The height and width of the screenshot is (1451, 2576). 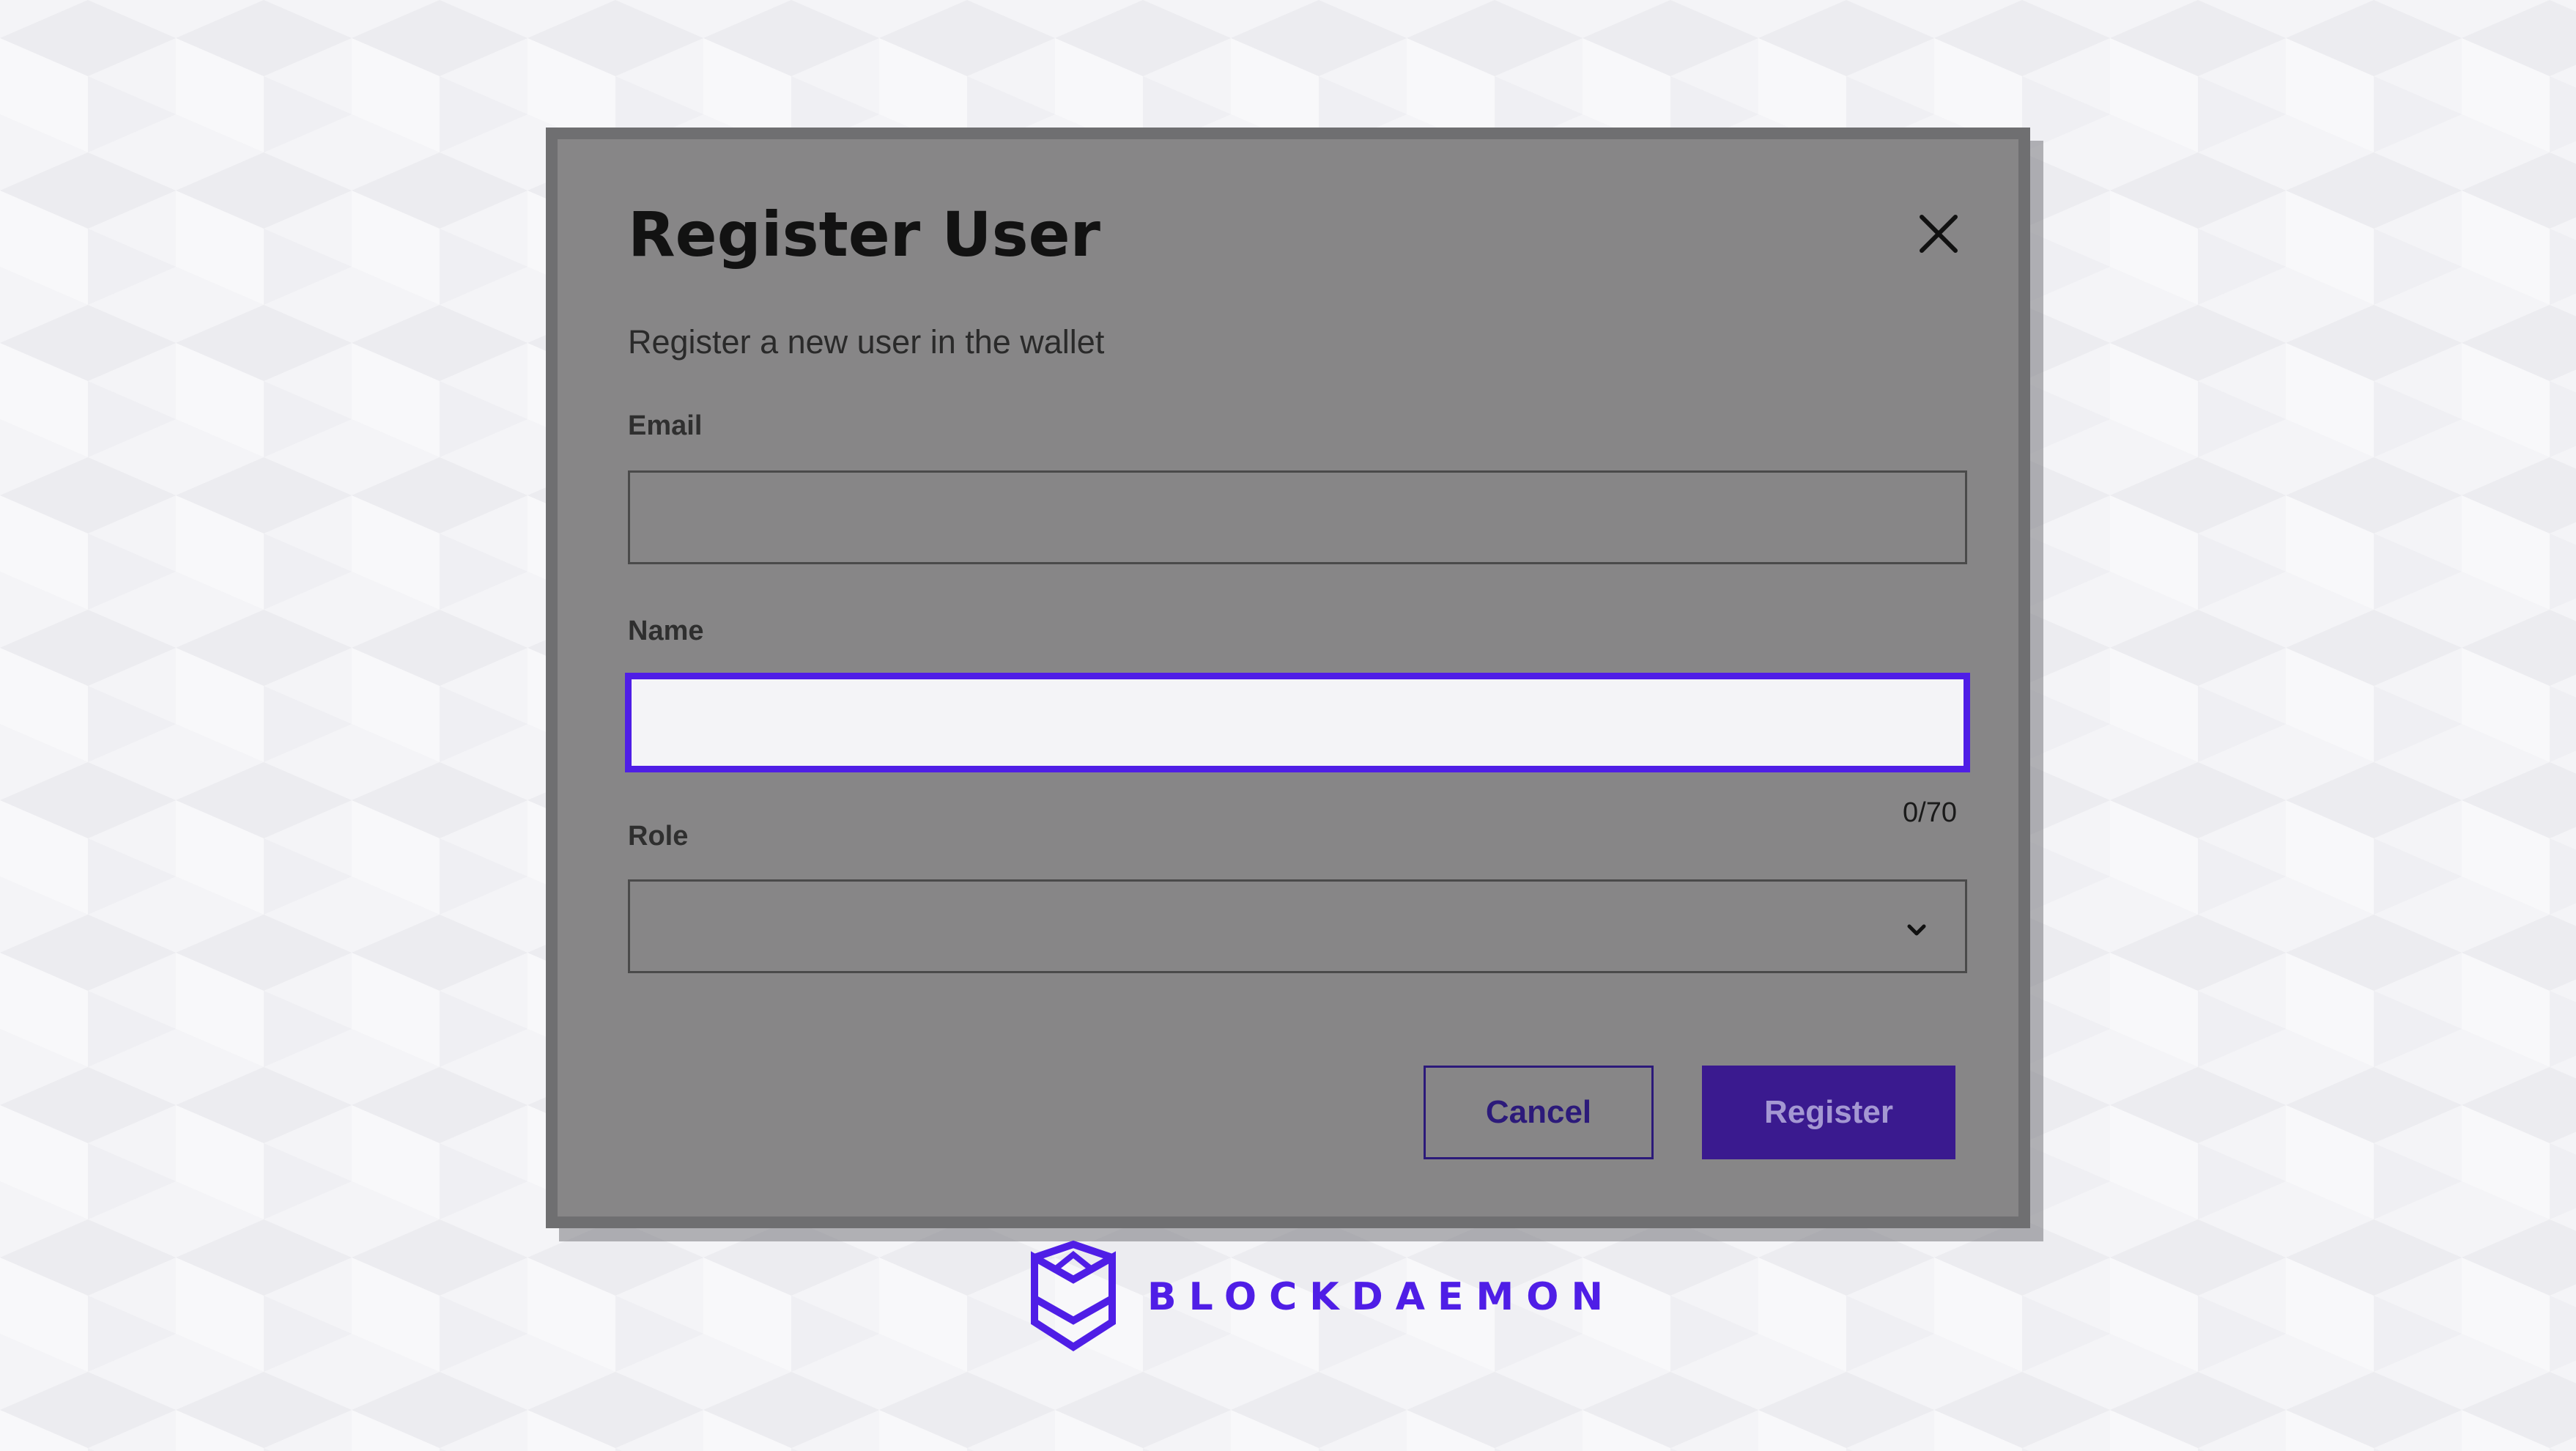 I want to click on dialog-title: Register User, so click(x=864, y=235).